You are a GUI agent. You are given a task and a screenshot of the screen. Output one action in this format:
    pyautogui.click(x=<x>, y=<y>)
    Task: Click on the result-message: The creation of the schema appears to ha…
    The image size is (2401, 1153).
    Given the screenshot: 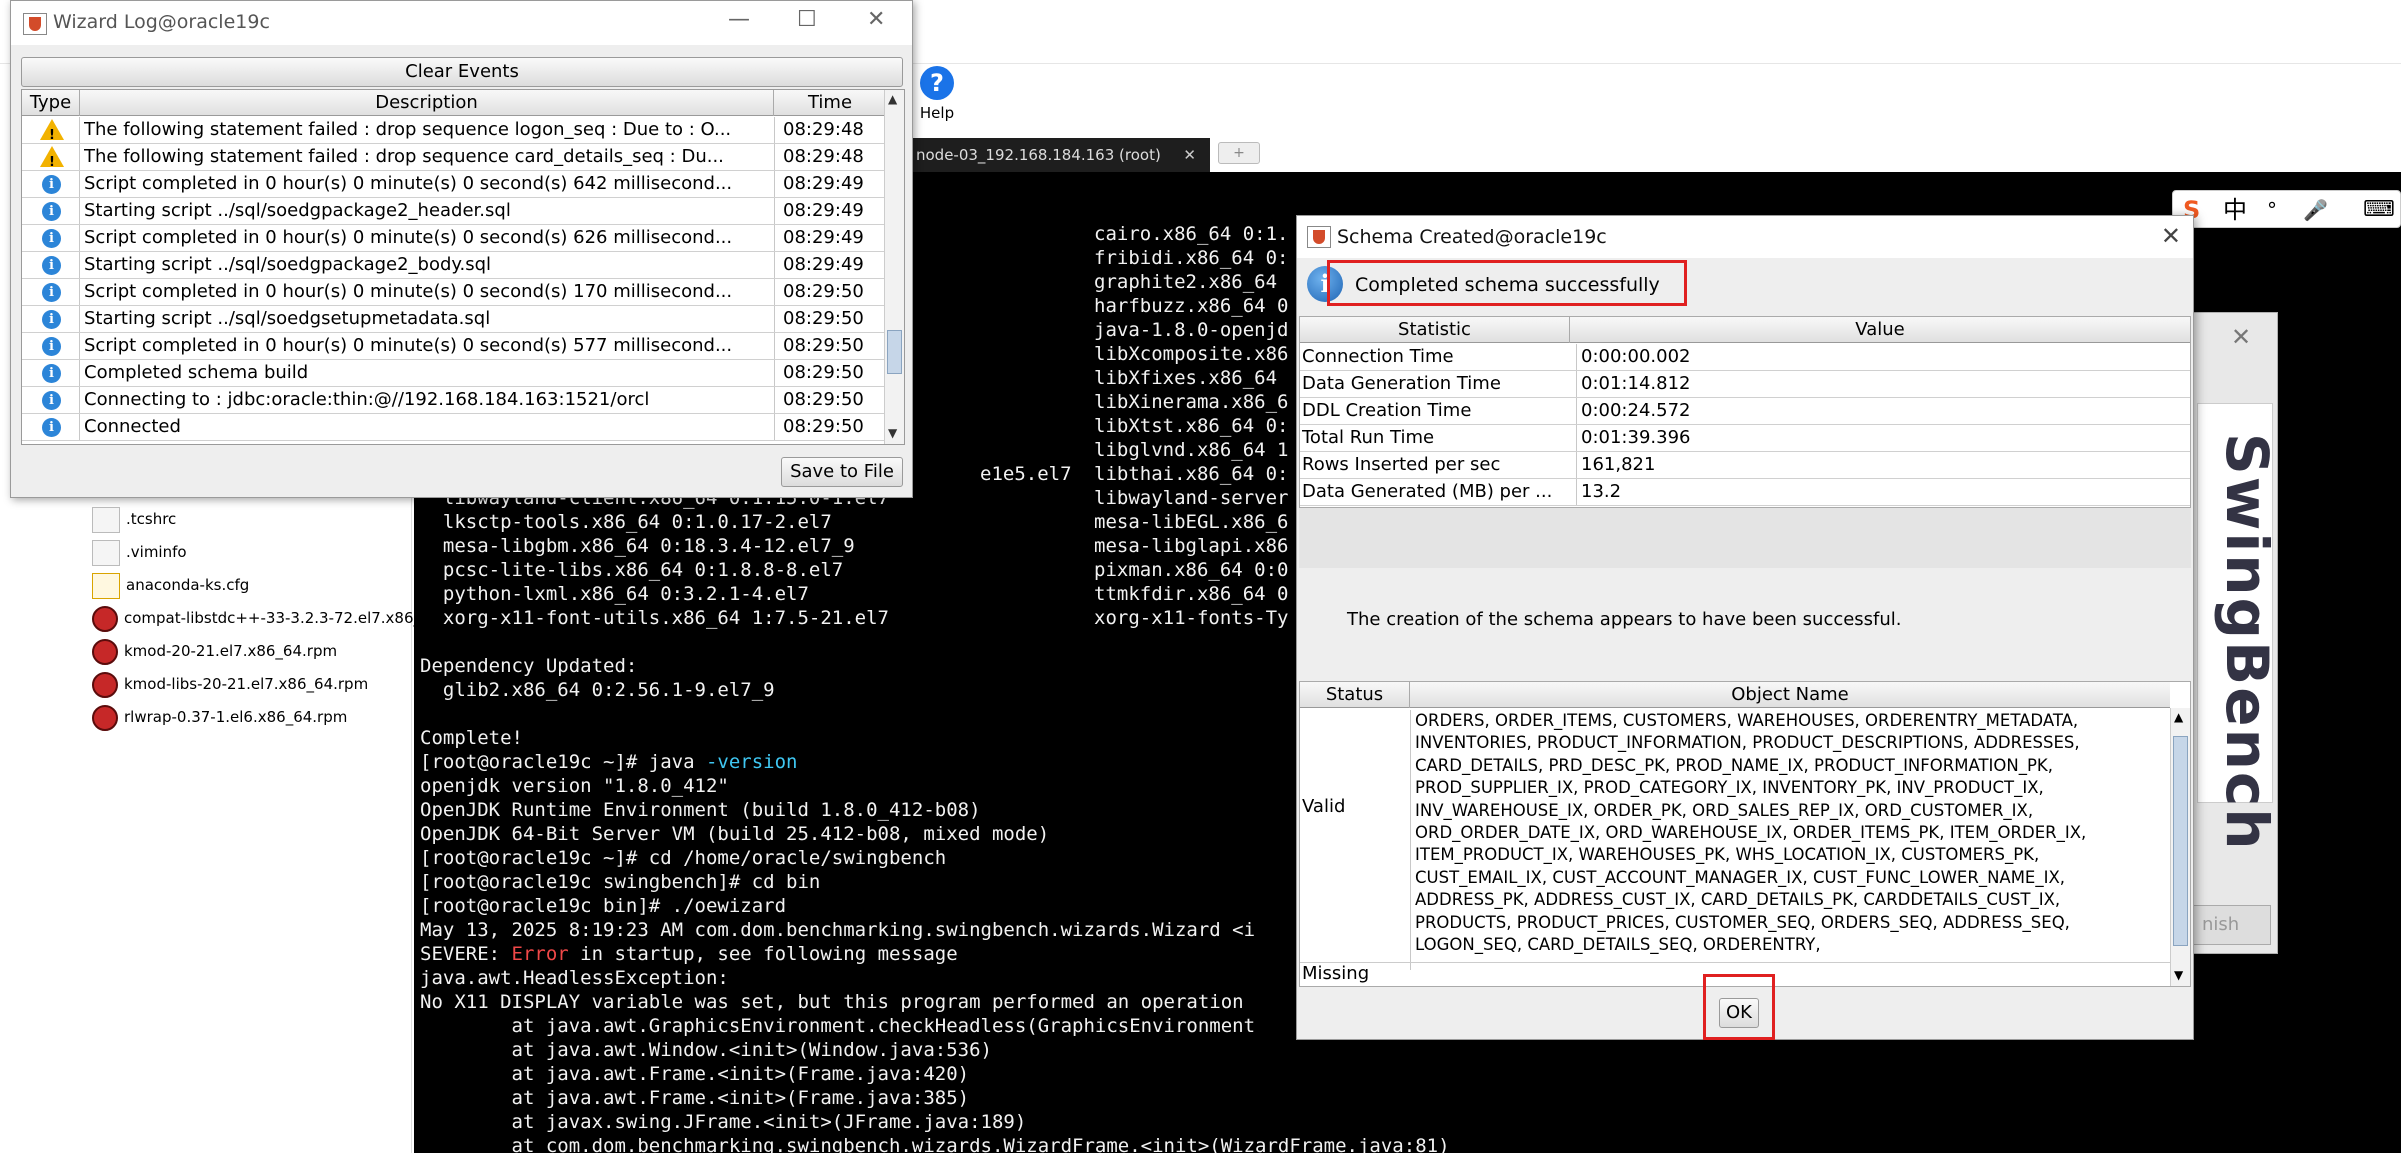 What is the action you would take?
    pyautogui.click(x=1624, y=619)
    